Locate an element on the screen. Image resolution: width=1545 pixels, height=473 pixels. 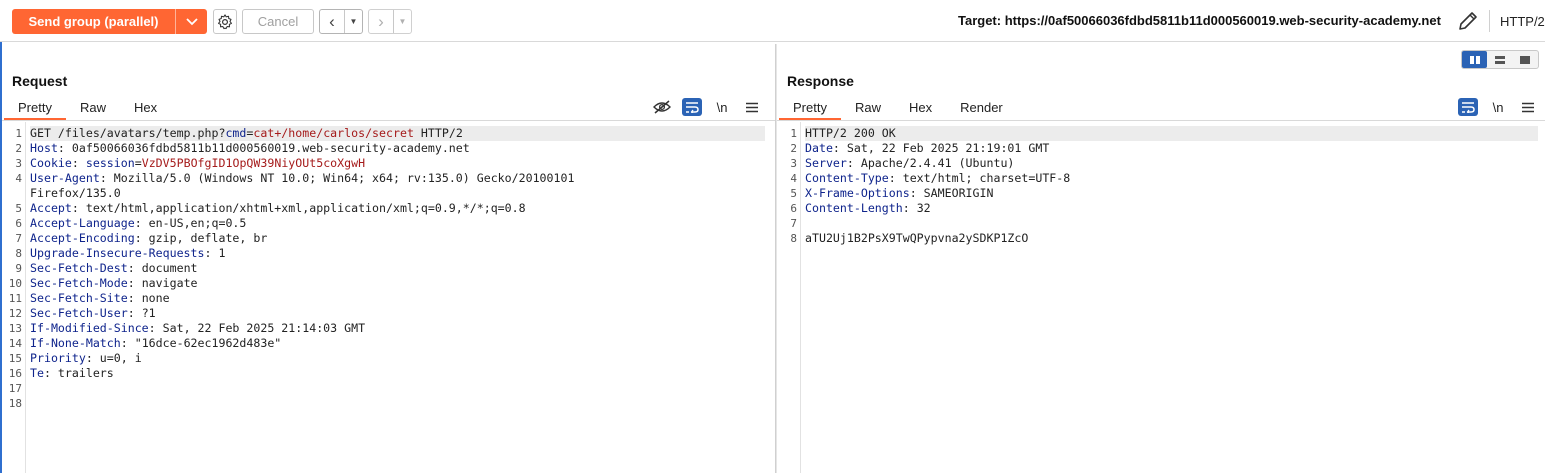
line-number: 8 is located at coordinates (18, 253).